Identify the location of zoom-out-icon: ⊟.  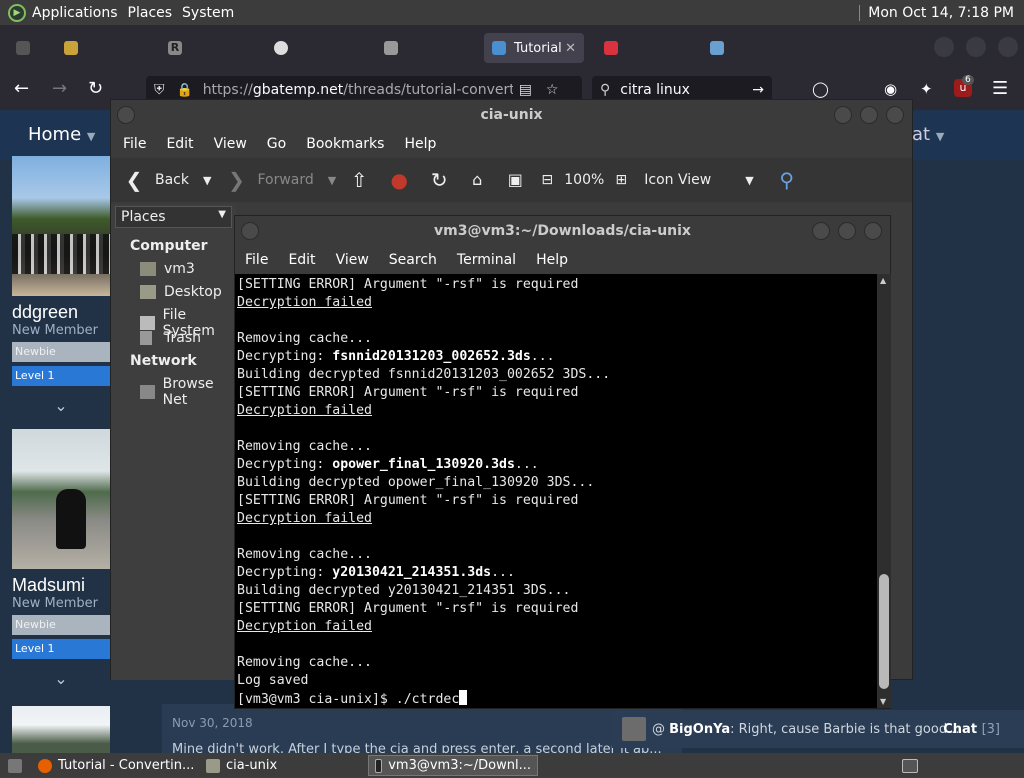
(547, 180).